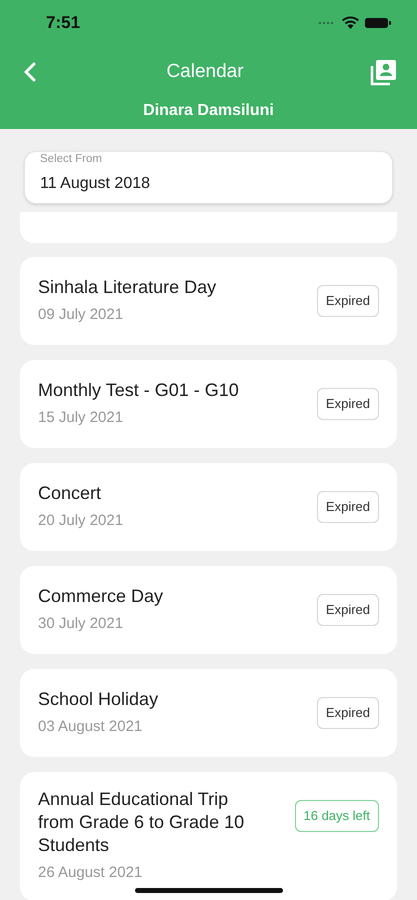 The width and height of the screenshot is (417, 900). What do you see at coordinates (205, 72) in the screenshot?
I see `page-title: Calendar` at bounding box center [205, 72].